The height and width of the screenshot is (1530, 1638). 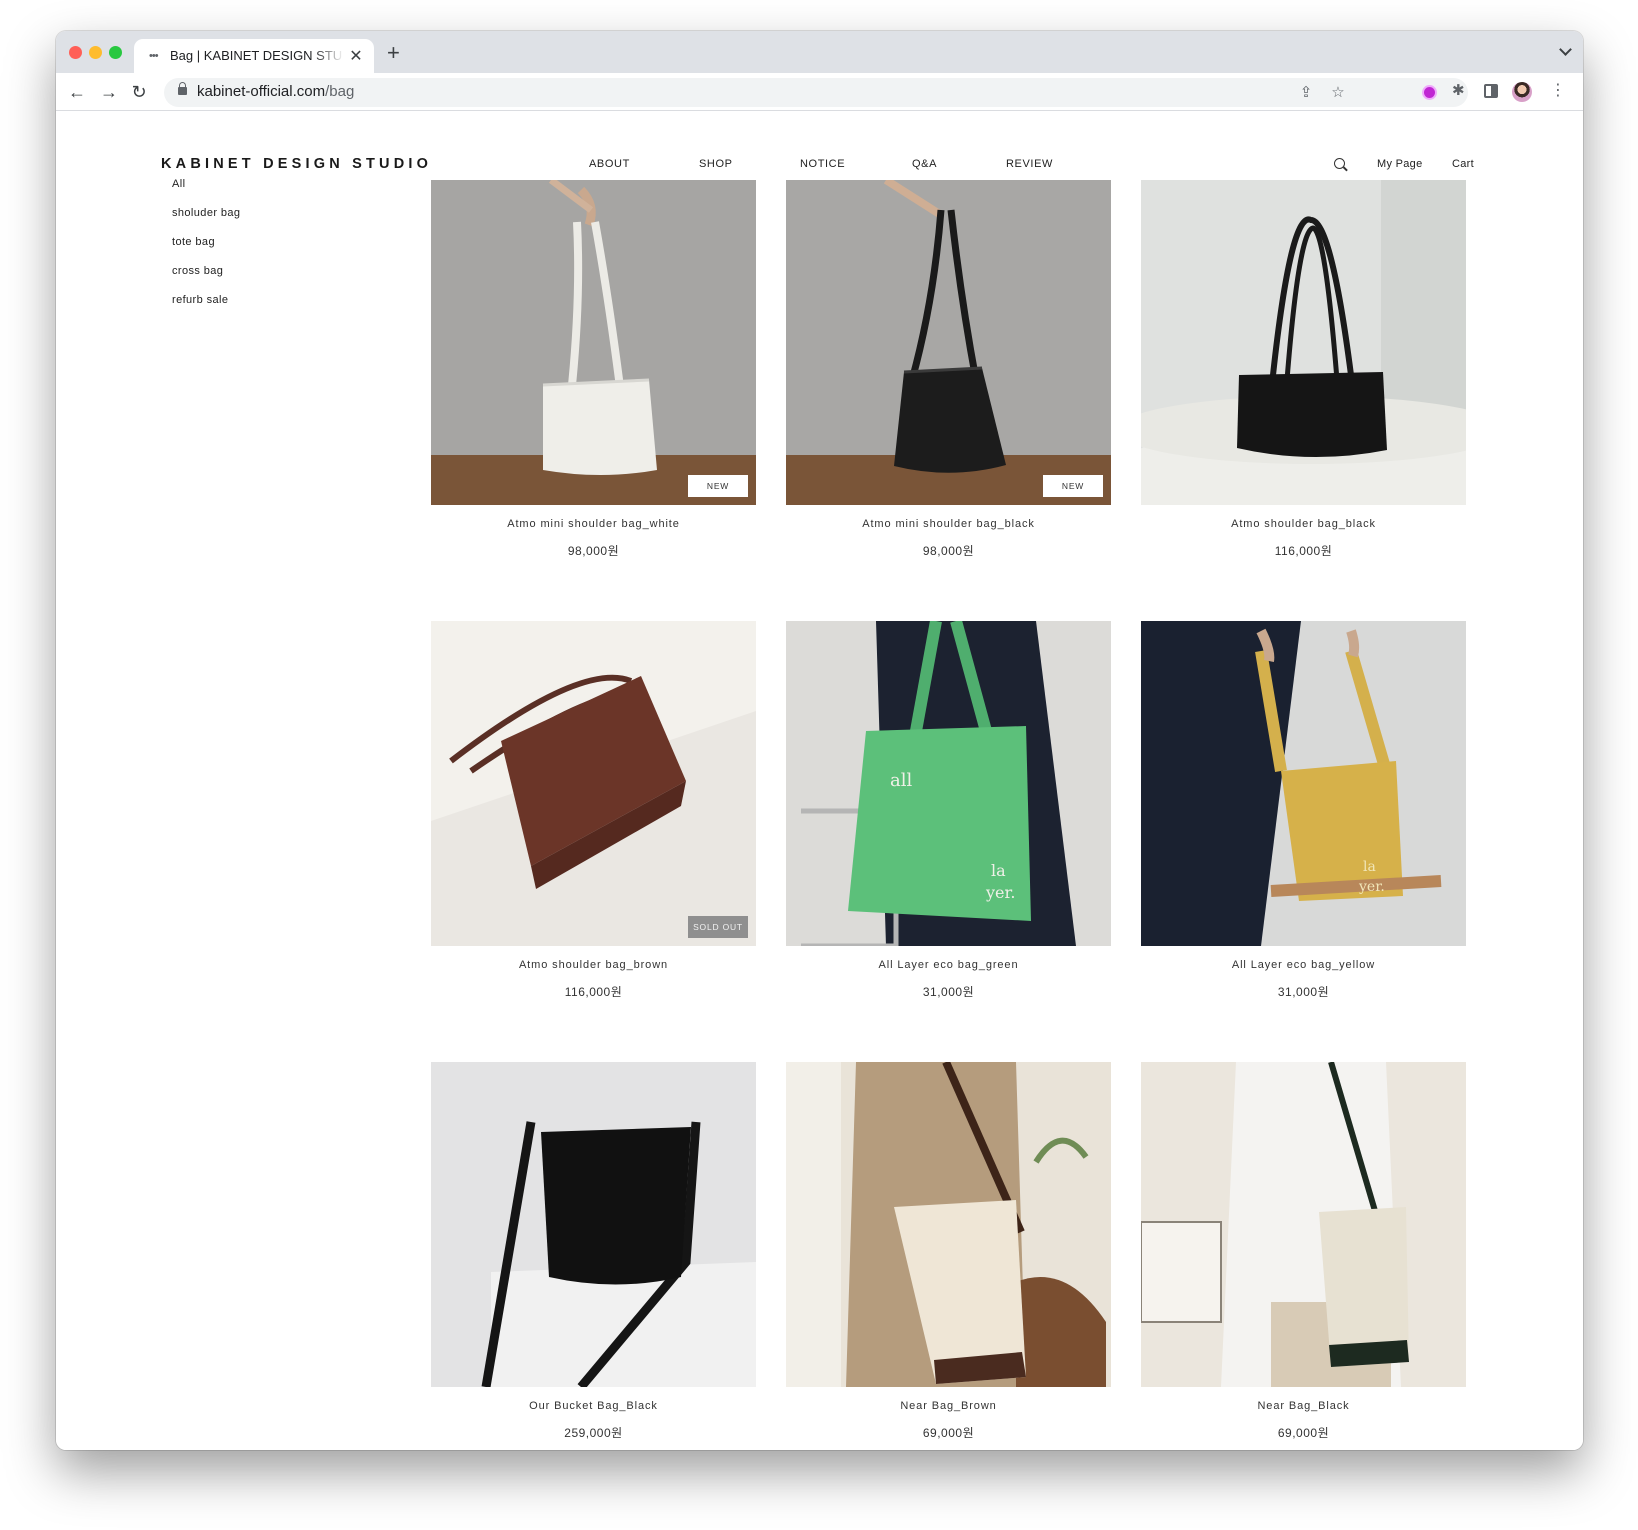 What do you see at coordinates (924, 164) in the screenshot?
I see `nav-qna: Q&A` at bounding box center [924, 164].